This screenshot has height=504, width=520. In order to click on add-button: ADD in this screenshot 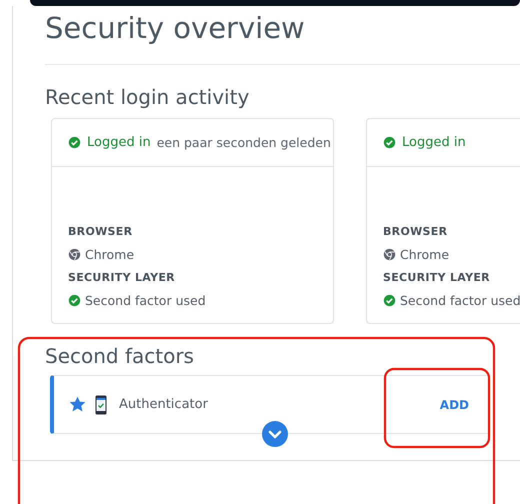, I will do `click(454, 405)`.